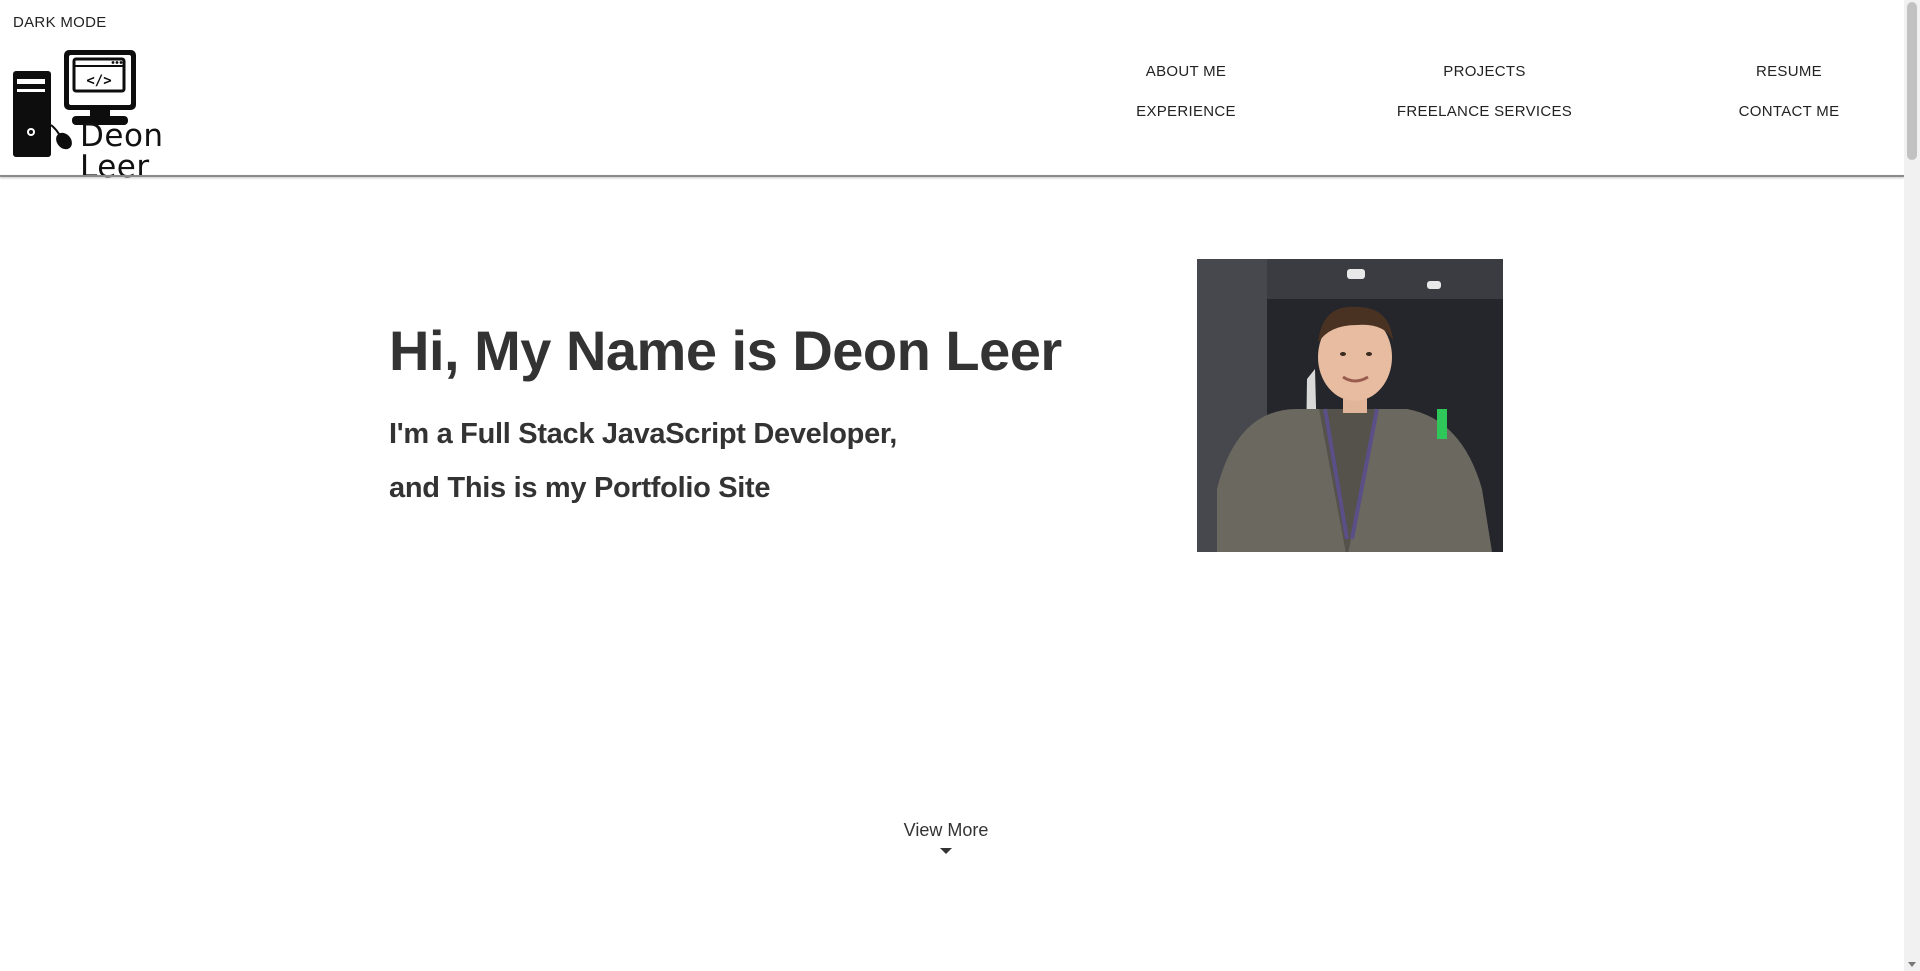 This screenshot has width=1920, height=971. What do you see at coordinates (946, 851) in the screenshot?
I see `caret-down-icon` at bounding box center [946, 851].